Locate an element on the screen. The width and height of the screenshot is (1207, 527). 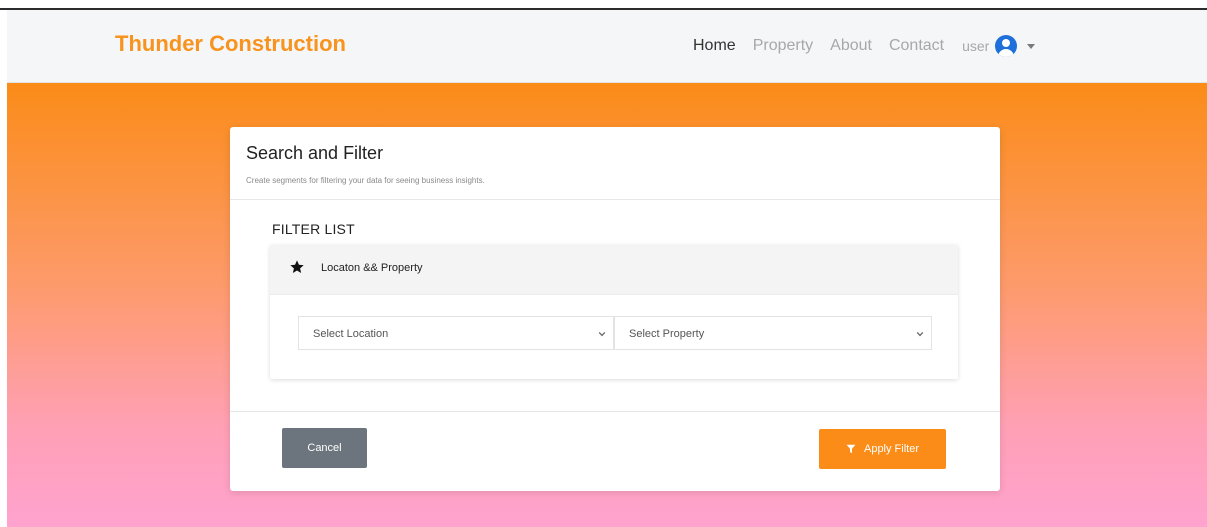
nav-links: Home Property About Contact user is located at coordinates (864, 46).